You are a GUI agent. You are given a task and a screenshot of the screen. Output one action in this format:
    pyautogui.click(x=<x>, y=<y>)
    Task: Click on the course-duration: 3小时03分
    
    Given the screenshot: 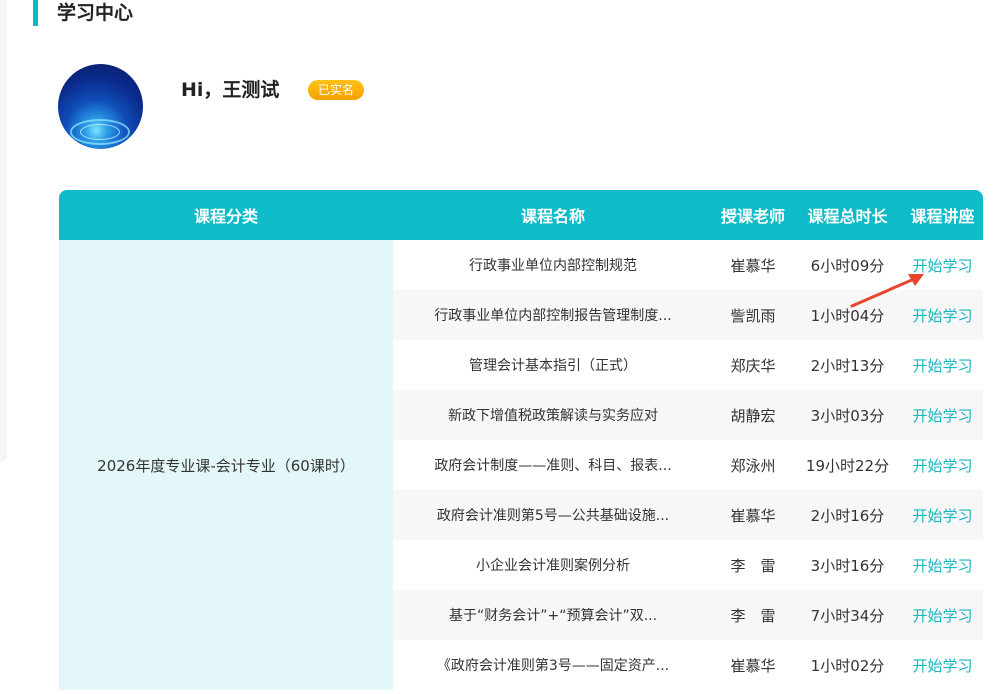 What is the action you would take?
    pyautogui.click(x=847, y=415)
    